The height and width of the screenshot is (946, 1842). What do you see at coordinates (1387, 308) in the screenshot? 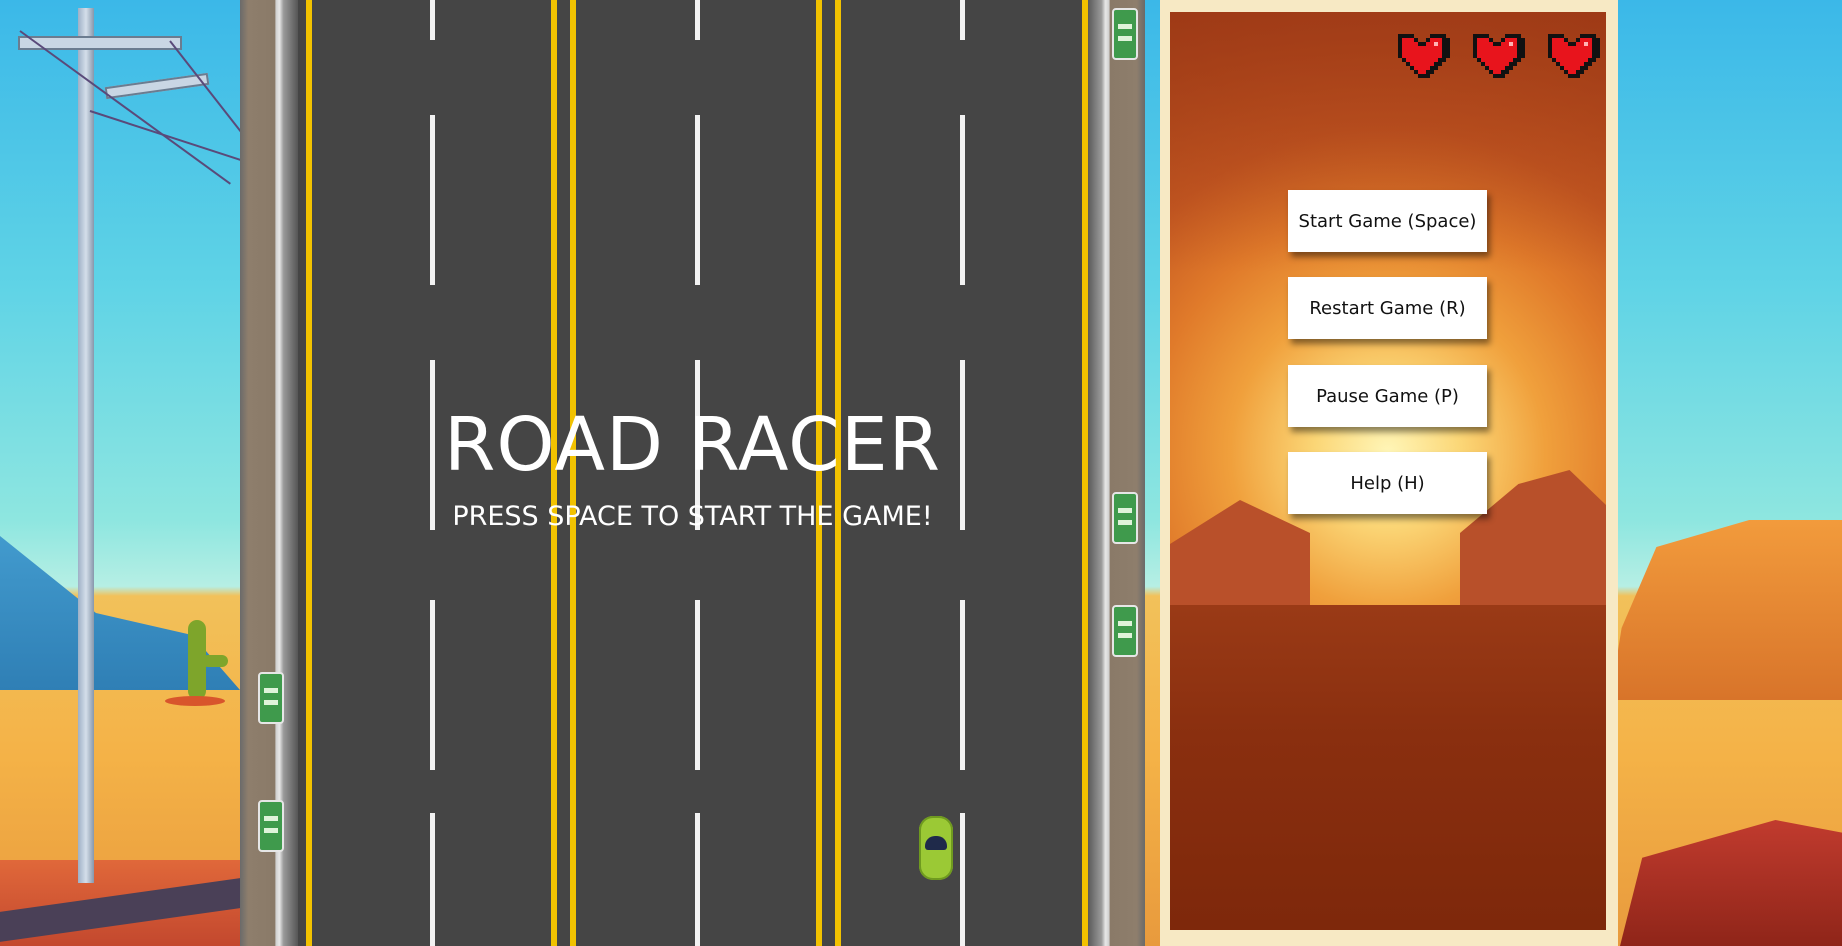
I see `restart-game-button: Restart Game (R)` at bounding box center [1387, 308].